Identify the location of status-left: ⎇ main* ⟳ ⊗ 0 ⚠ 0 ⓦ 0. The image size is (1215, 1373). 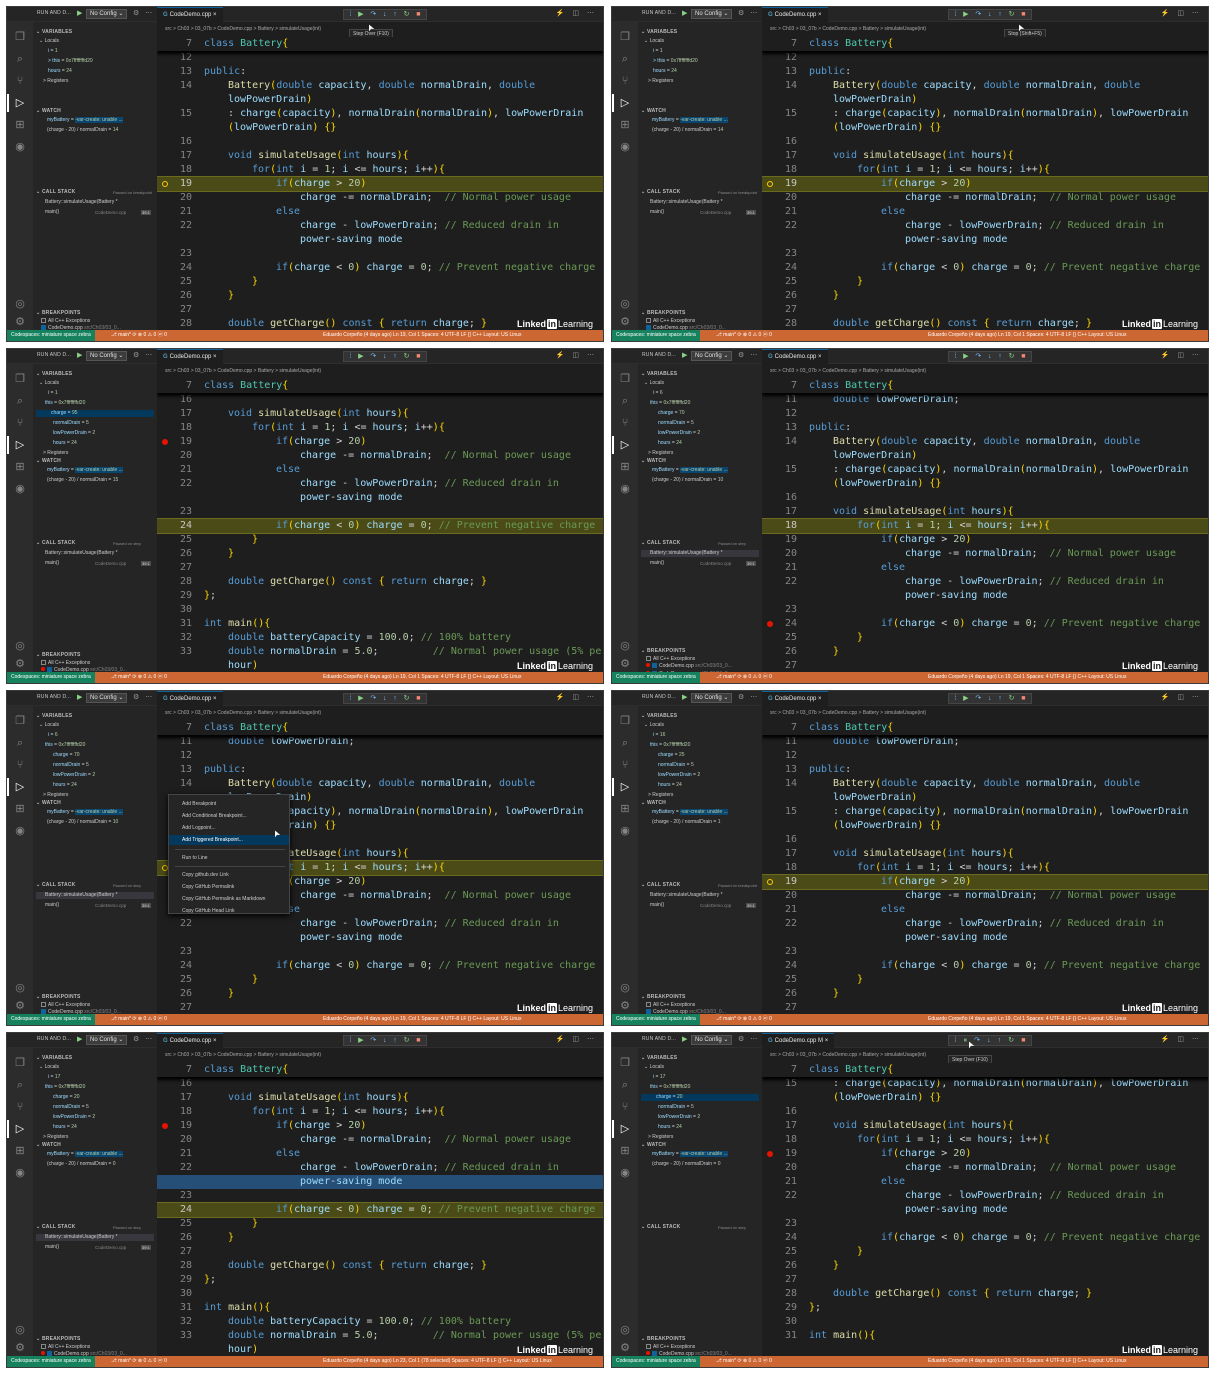
(744, 677).